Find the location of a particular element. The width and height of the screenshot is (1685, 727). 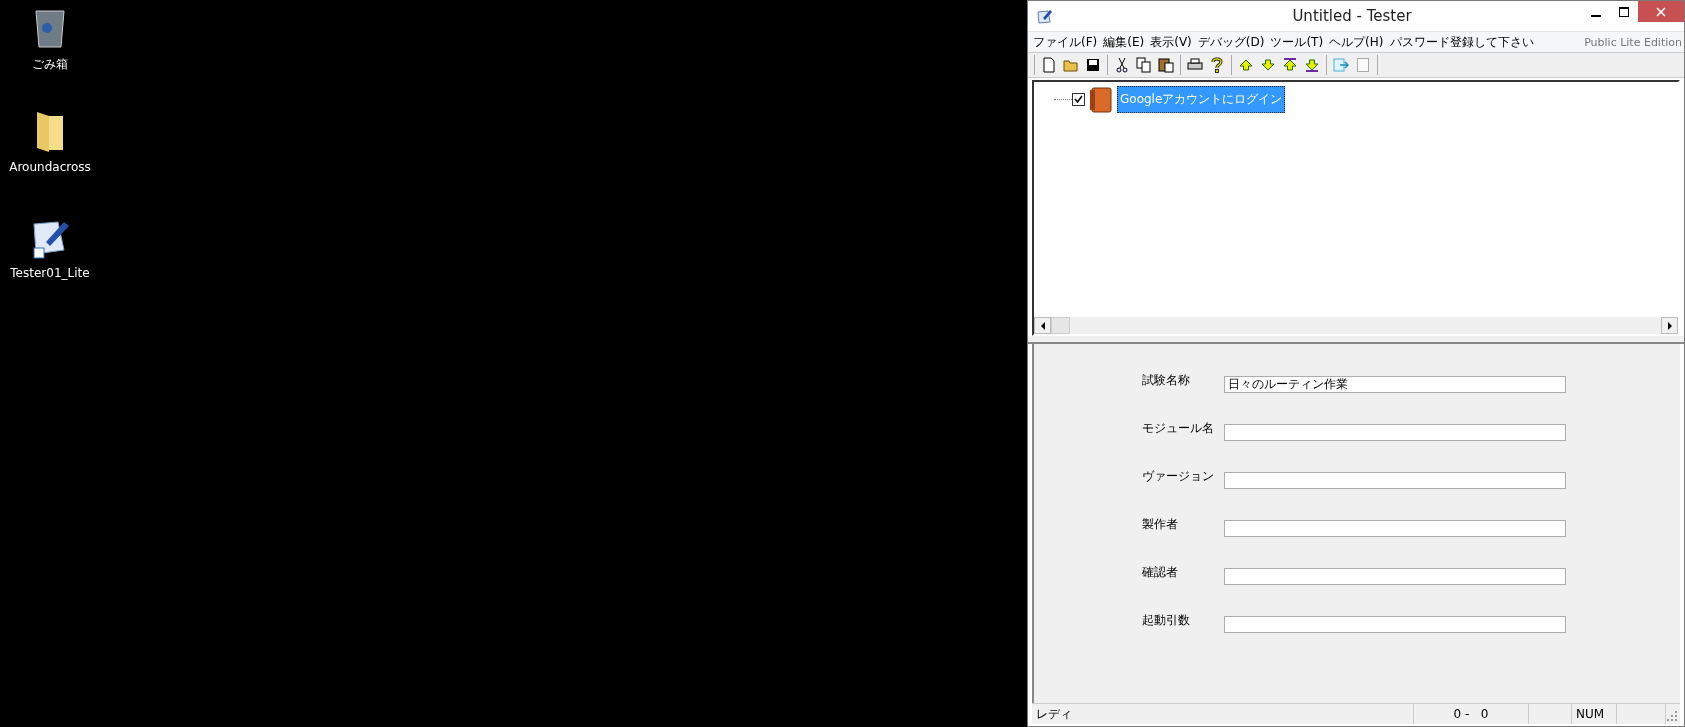

field-label: 試験名称 is located at coordinates (1166, 380).